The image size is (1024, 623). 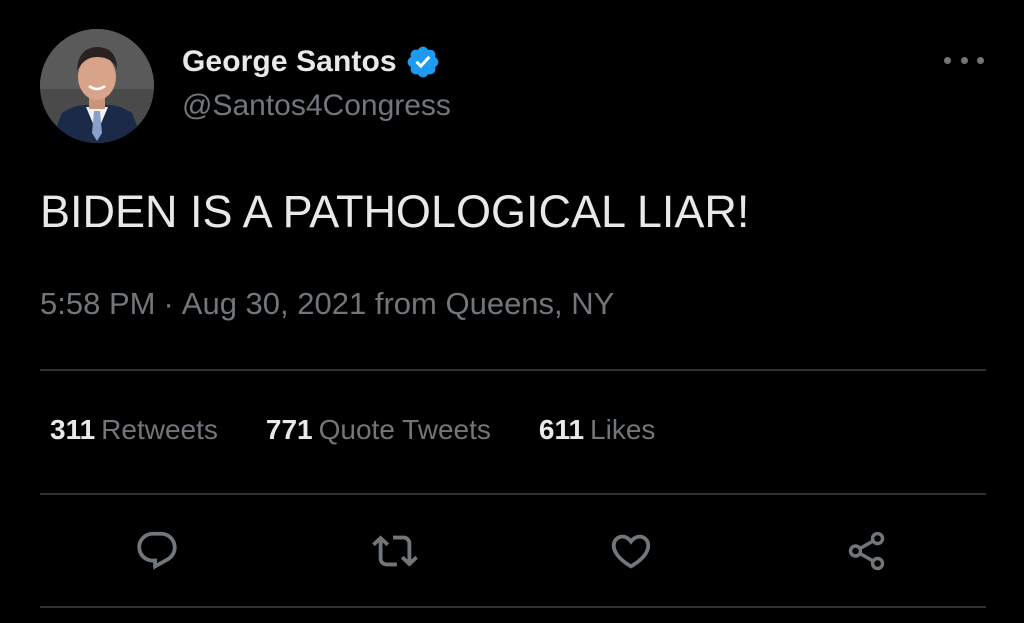 I want to click on retweets-stat: 311 Retweets, so click(x=134, y=430).